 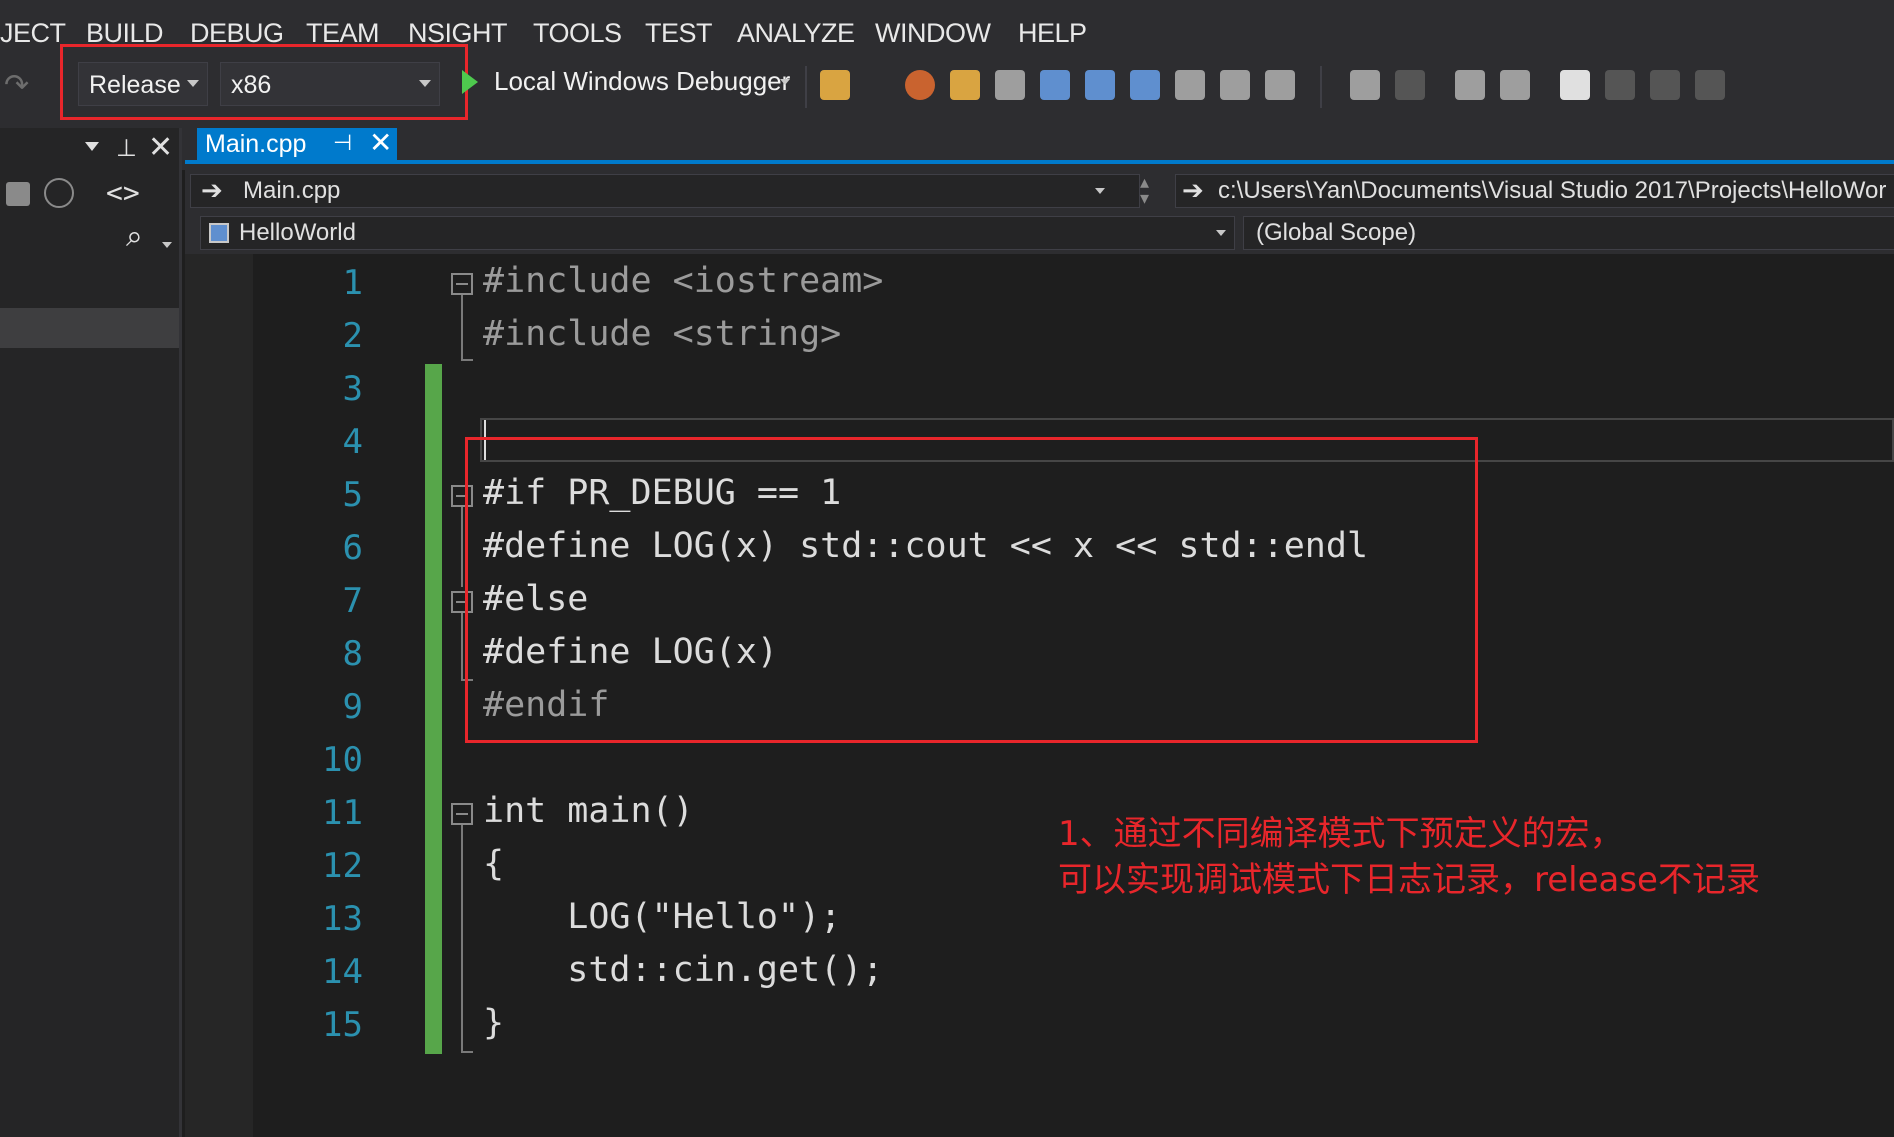 What do you see at coordinates (1620, 85) in the screenshot?
I see `prev-bookmark-icon` at bounding box center [1620, 85].